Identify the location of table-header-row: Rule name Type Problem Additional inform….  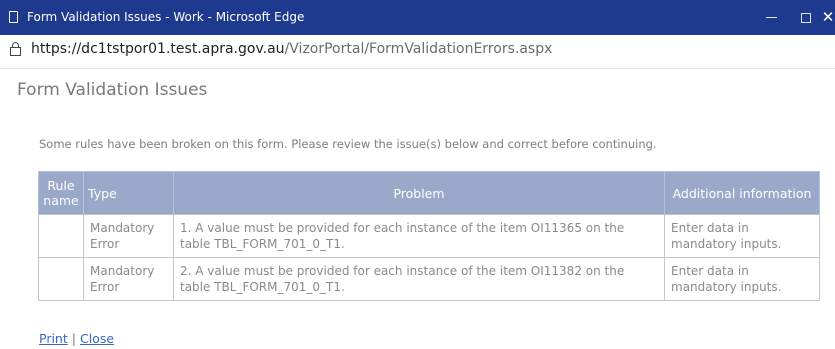
(429, 193).